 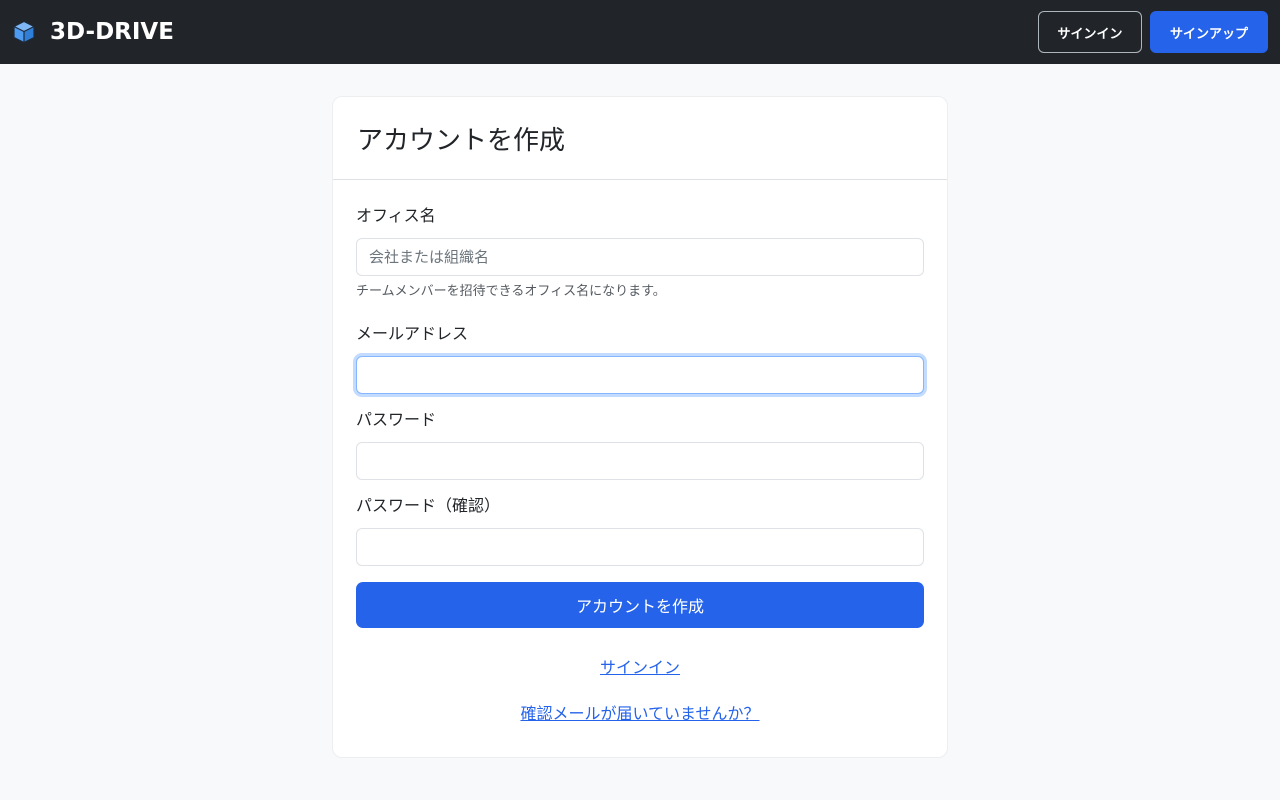 I want to click on office-name-input, so click(x=640, y=257).